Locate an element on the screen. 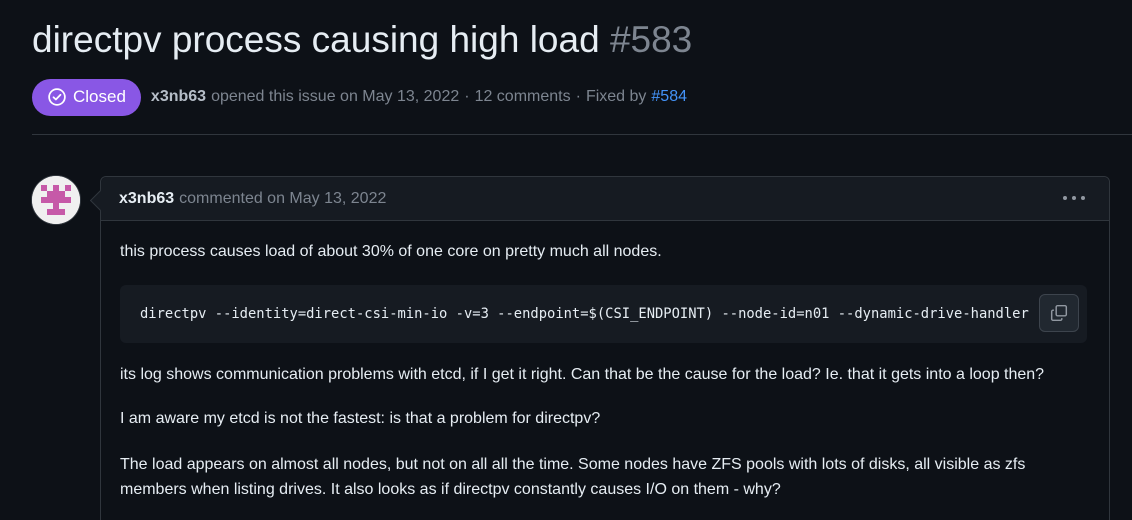 This screenshot has height=520, width=1132. status-badge-label: Closed is located at coordinates (99, 96).